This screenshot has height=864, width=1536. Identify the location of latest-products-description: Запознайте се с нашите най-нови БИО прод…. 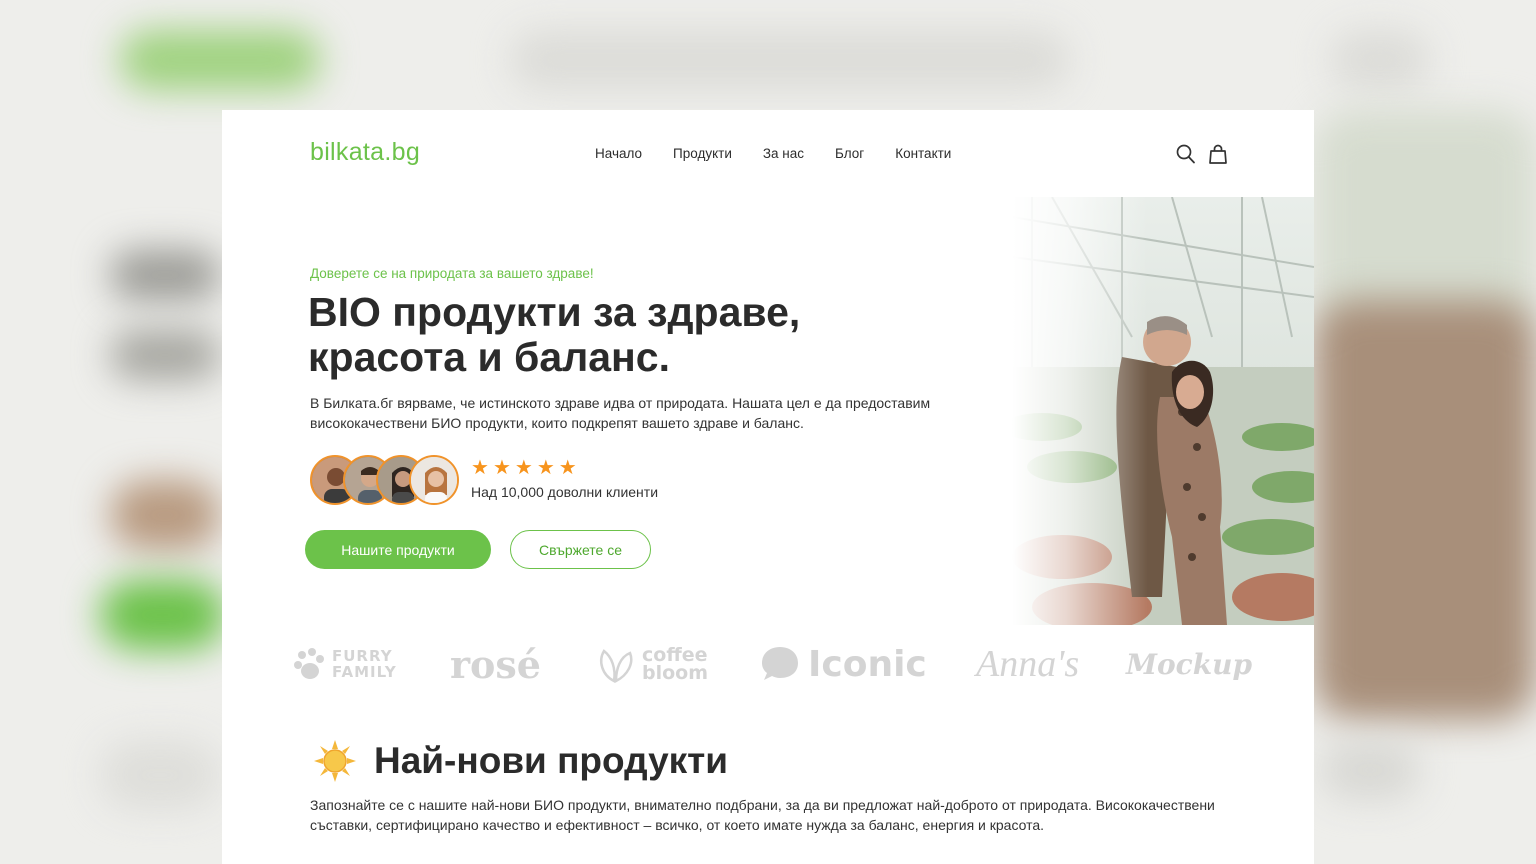
(762, 815).